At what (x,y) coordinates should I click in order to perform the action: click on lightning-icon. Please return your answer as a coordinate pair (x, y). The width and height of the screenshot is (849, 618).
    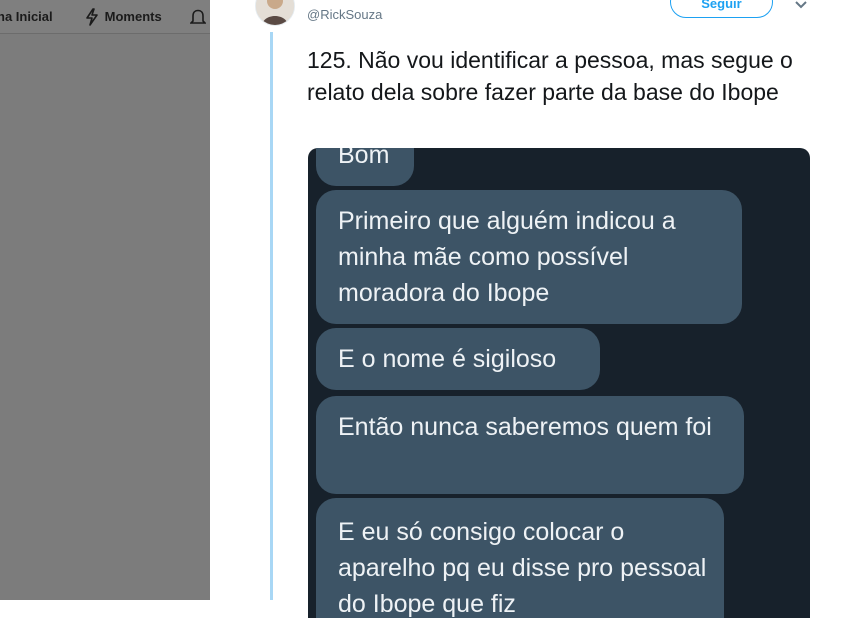
    Looking at the image, I should click on (91, 16).